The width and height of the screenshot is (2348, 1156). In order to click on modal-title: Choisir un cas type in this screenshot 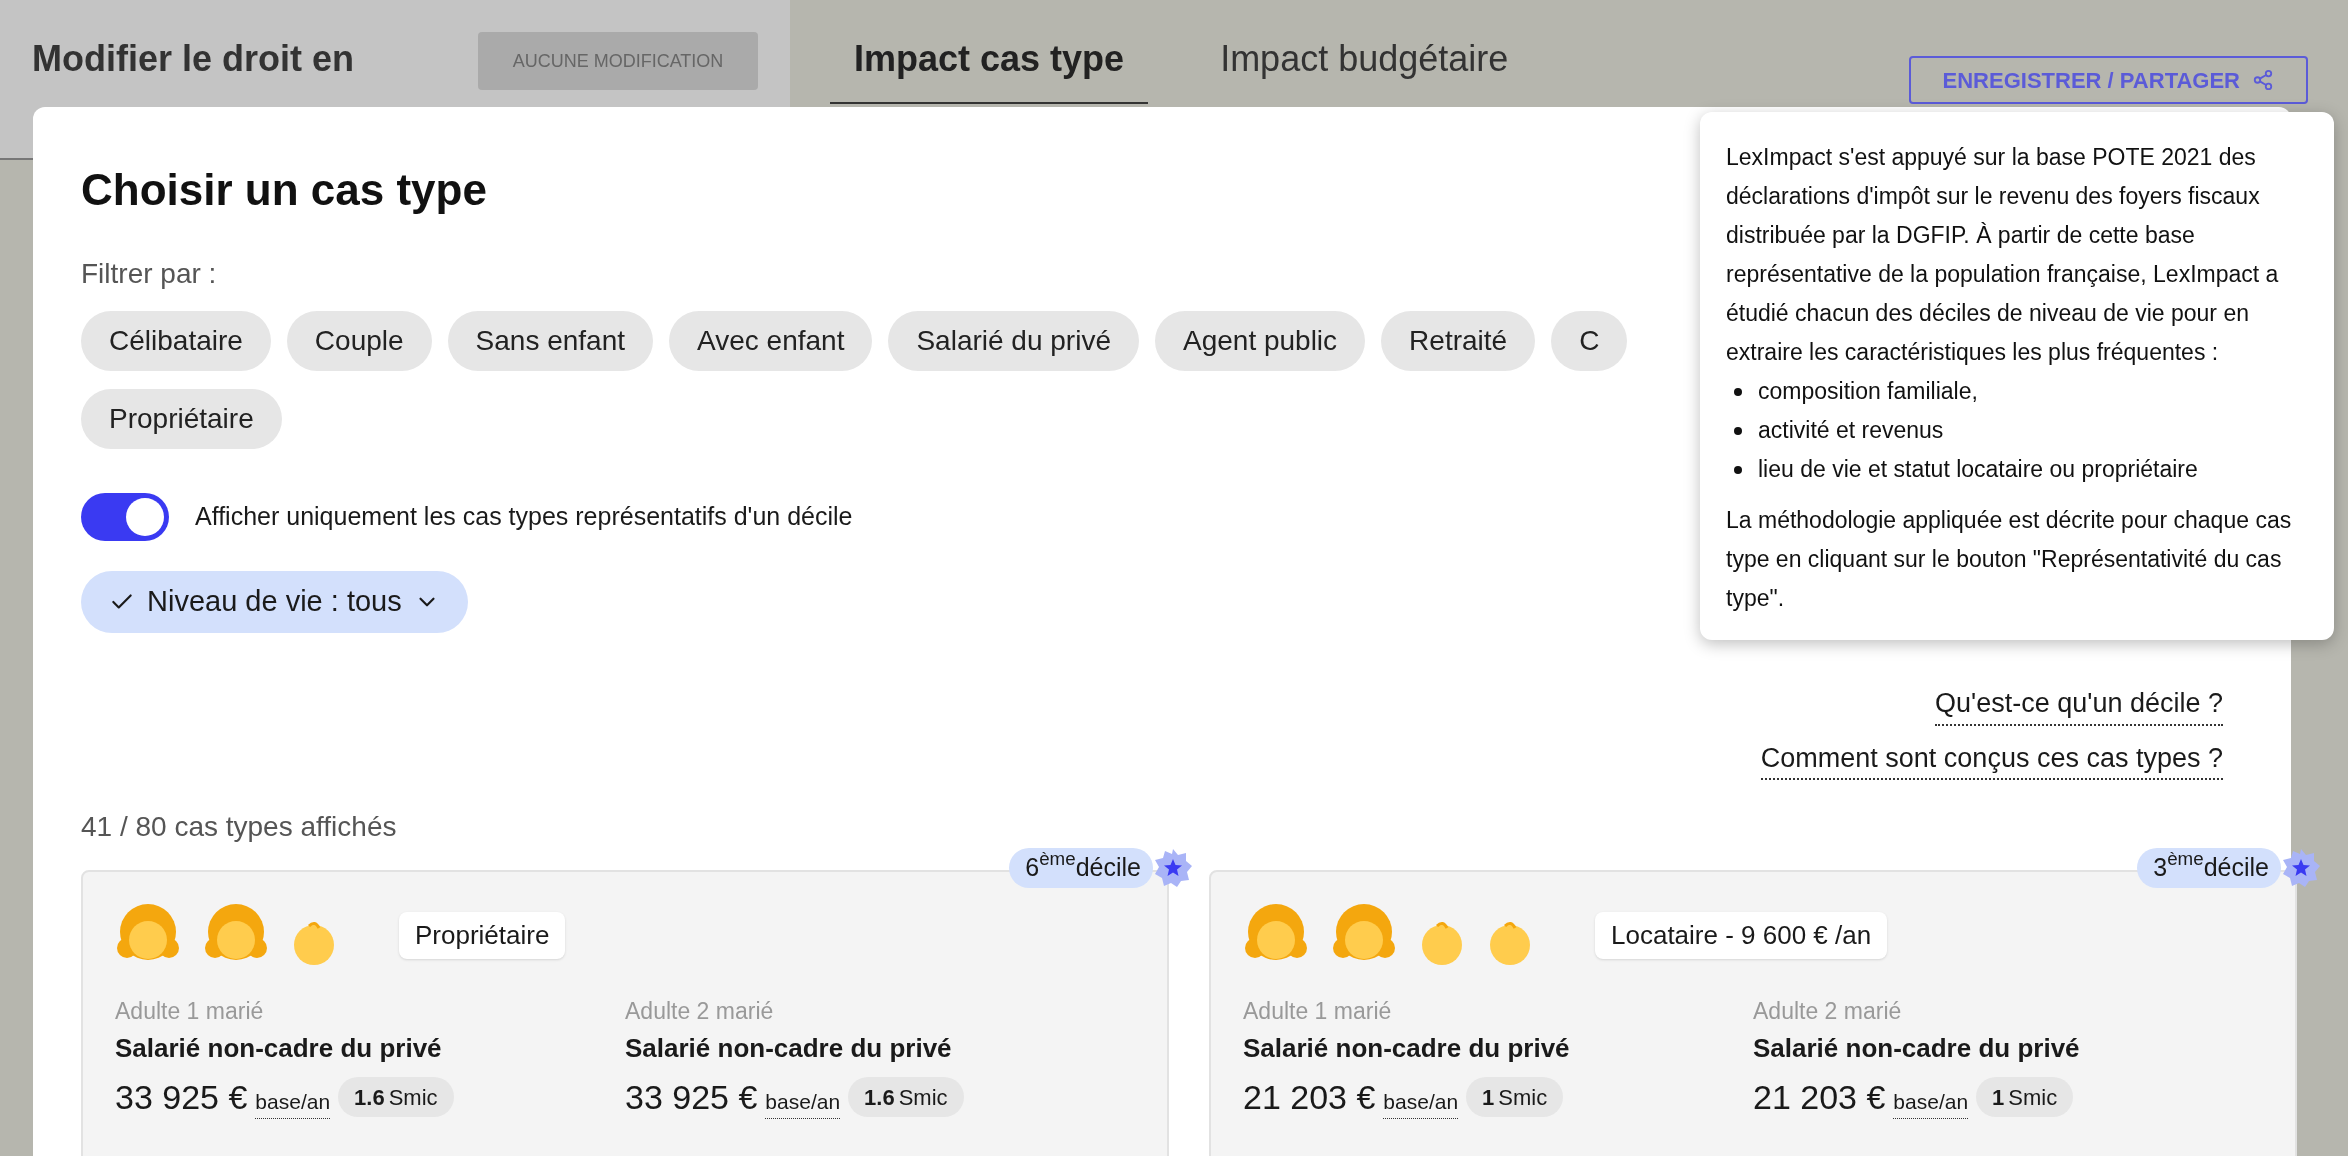, I will do `click(284, 190)`.